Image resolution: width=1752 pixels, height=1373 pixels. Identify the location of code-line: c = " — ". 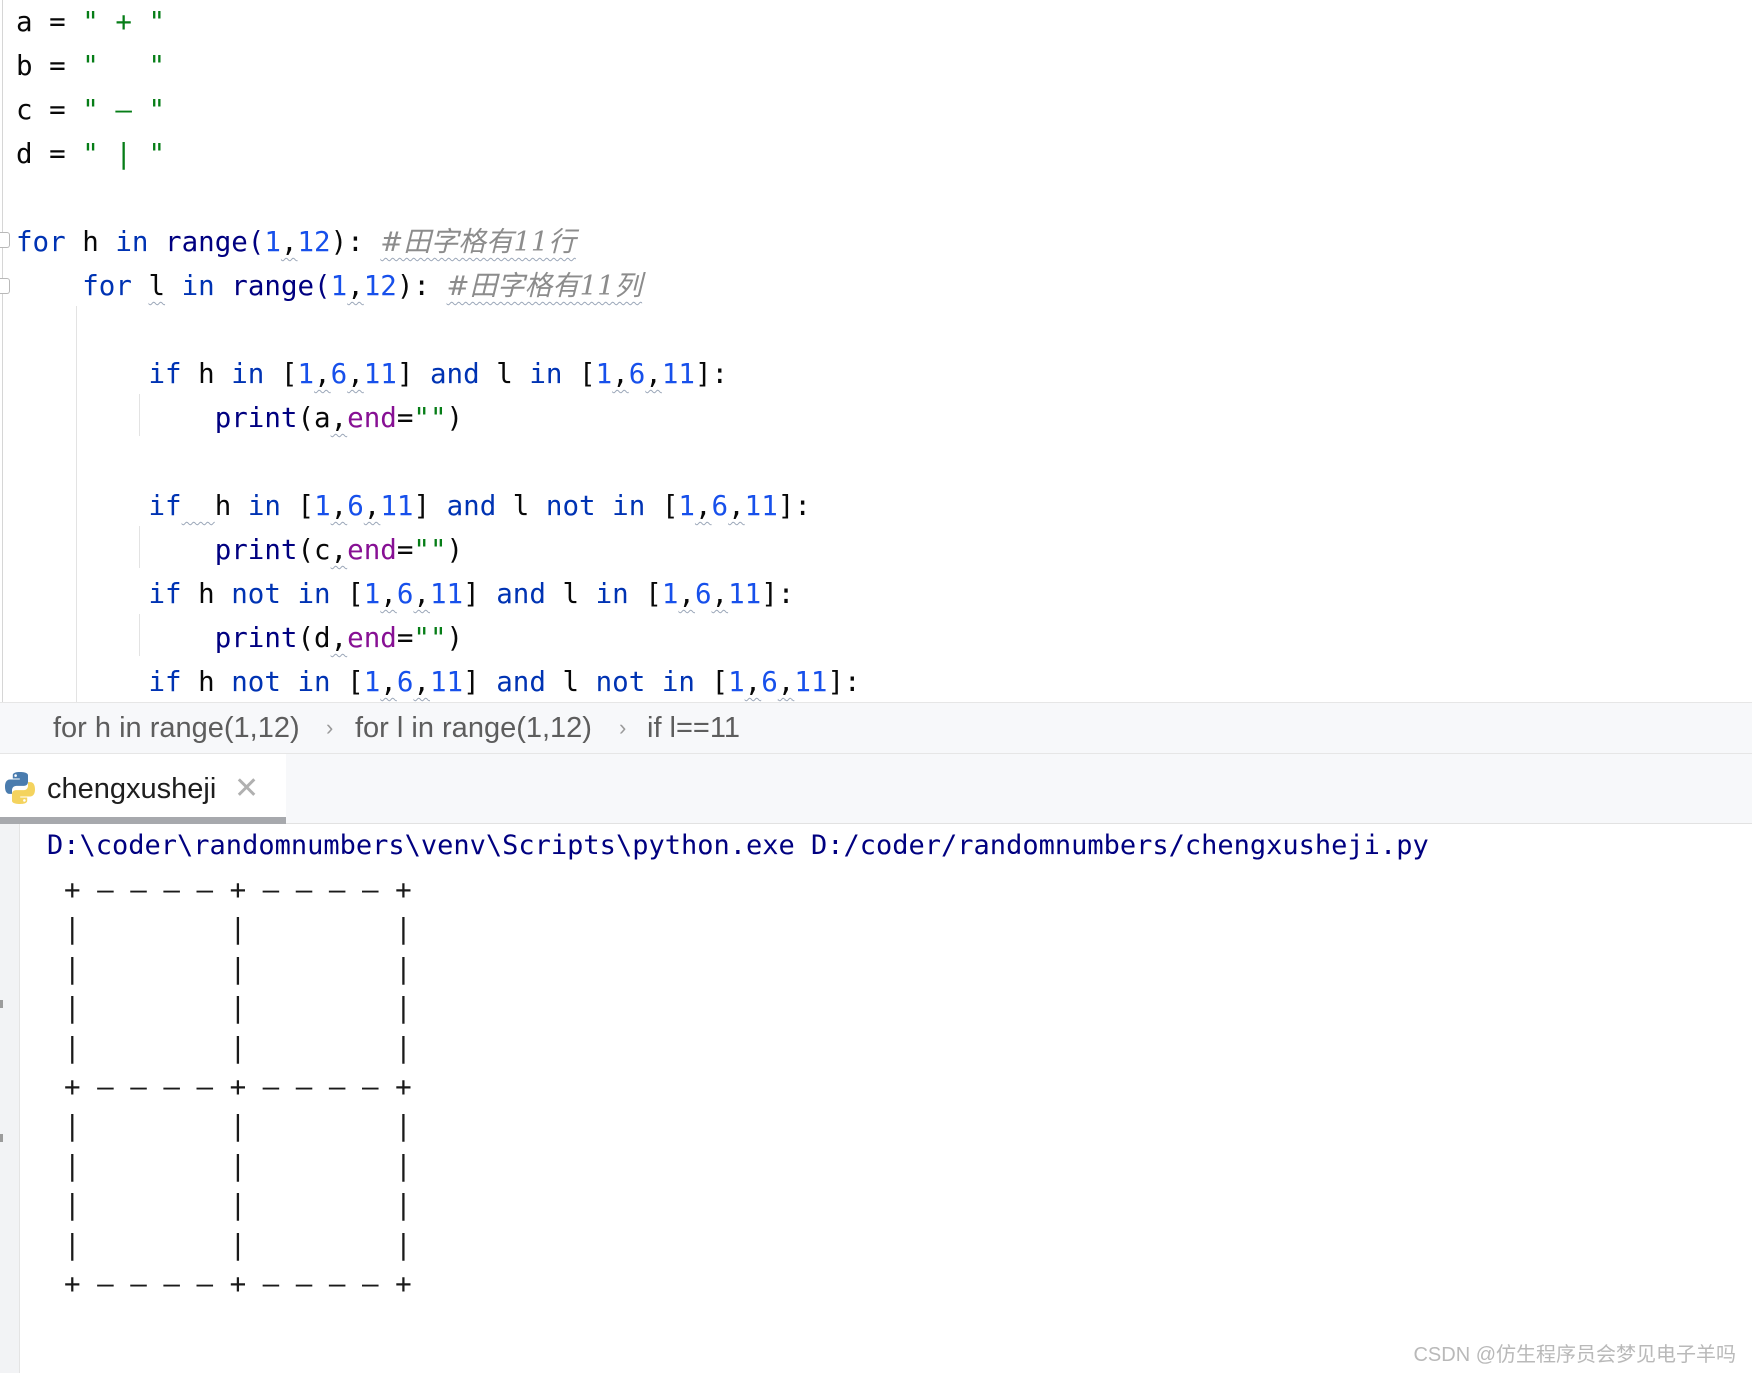
(90, 110).